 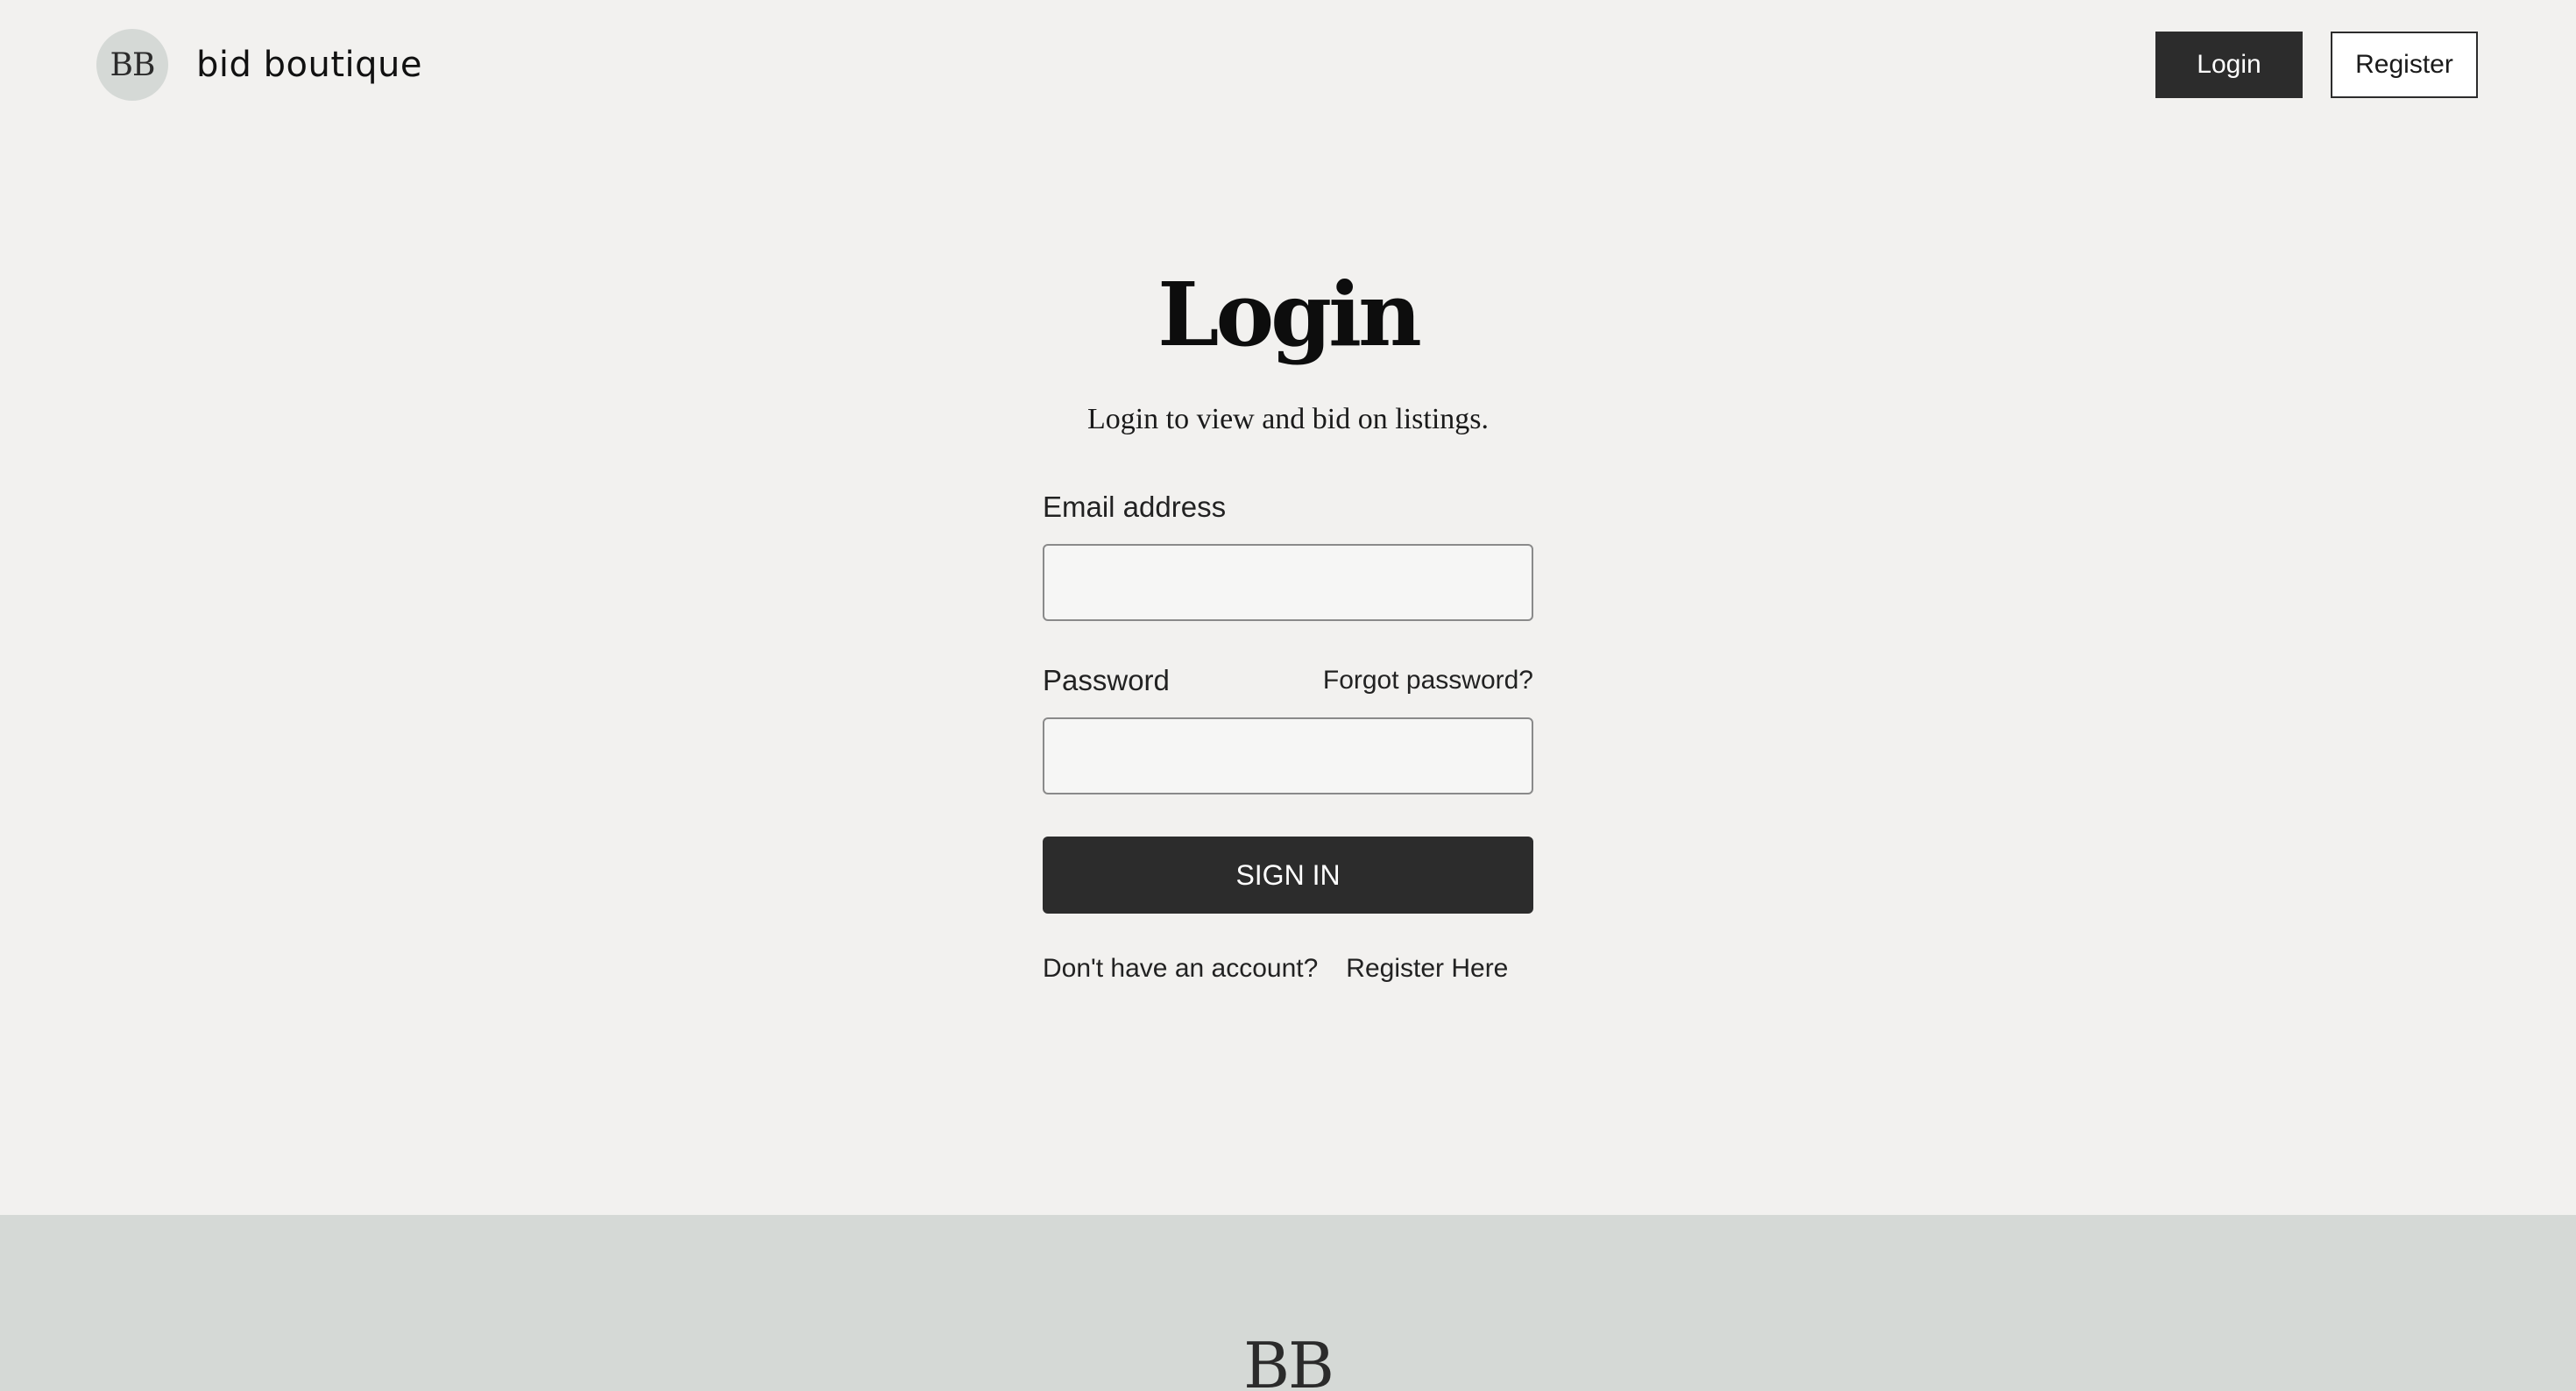 What do you see at coordinates (1288, 1360) in the screenshot?
I see `footer-logo: BB` at bounding box center [1288, 1360].